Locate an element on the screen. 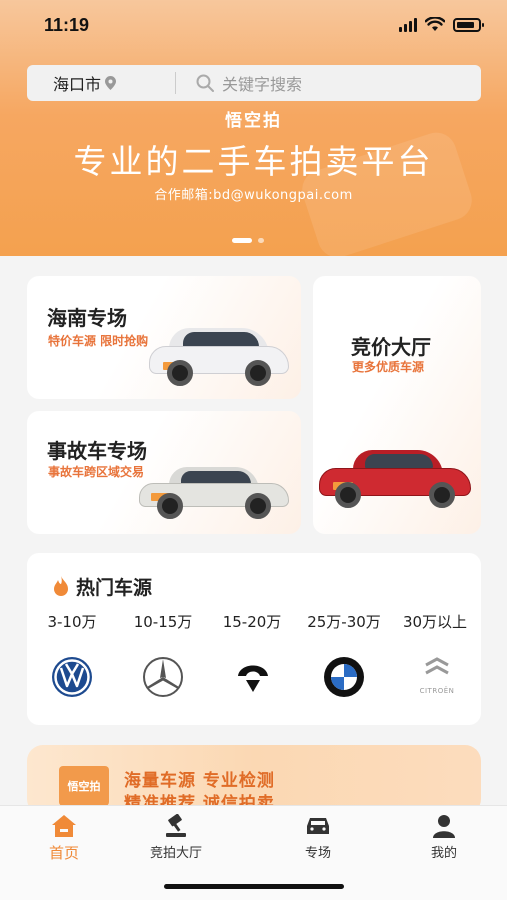  bidding-subtitle: 更多优质车源 is located at coordinates (388, 367).